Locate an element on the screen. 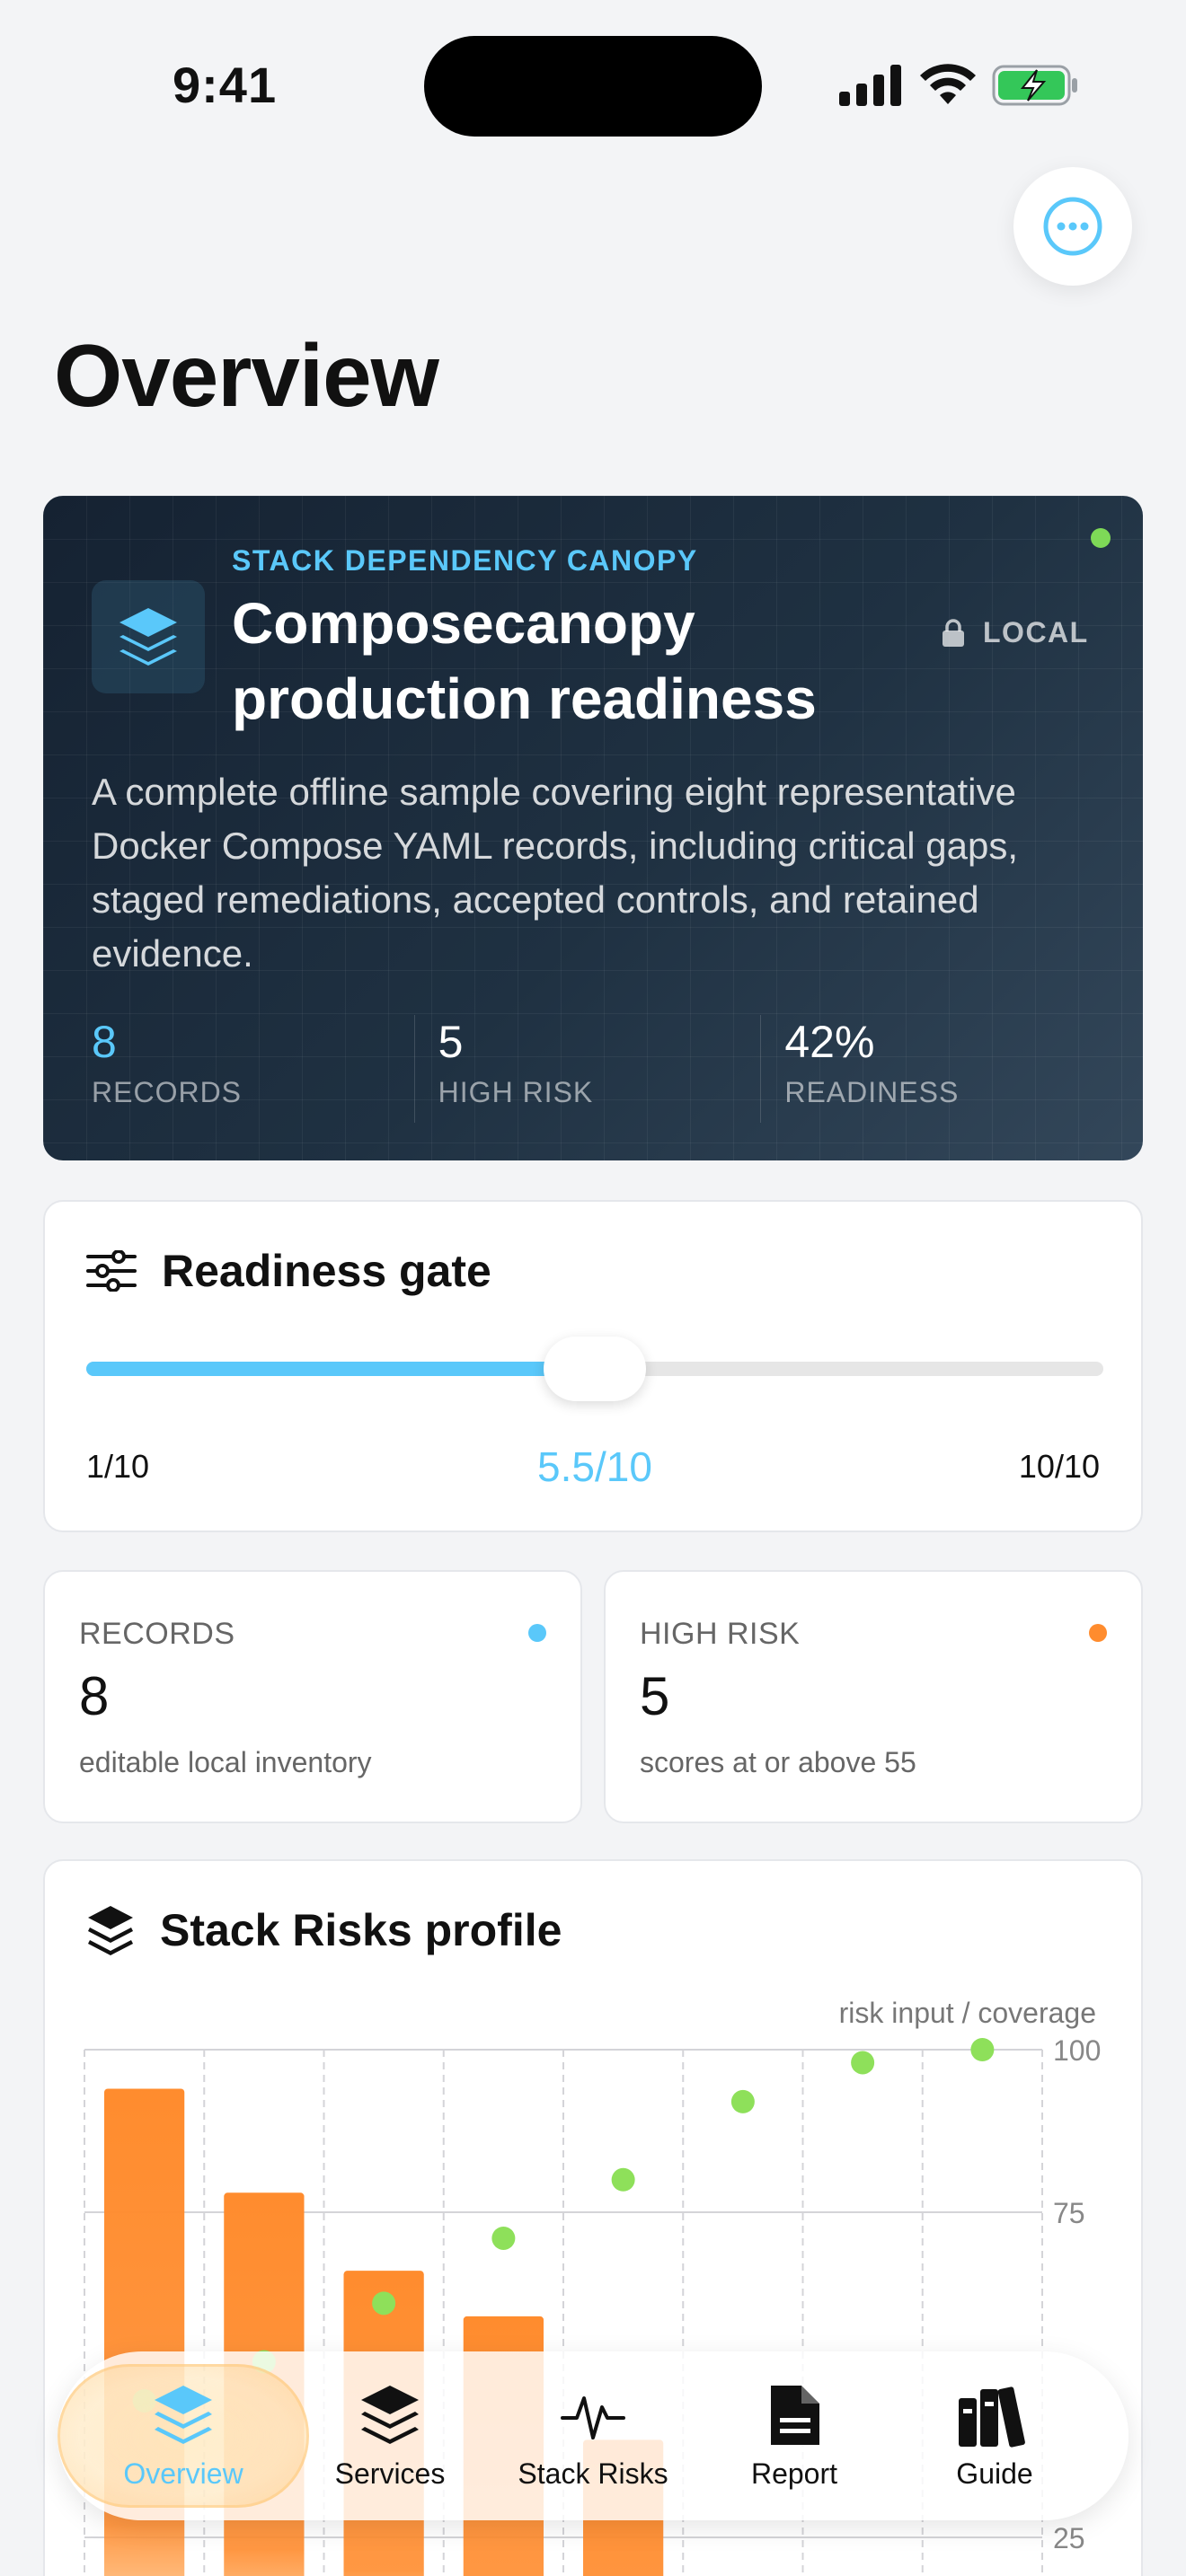  high-risk-metric-card: HIGH RISK 5 scores at or above 55 is located at coordinates (873, 1696).